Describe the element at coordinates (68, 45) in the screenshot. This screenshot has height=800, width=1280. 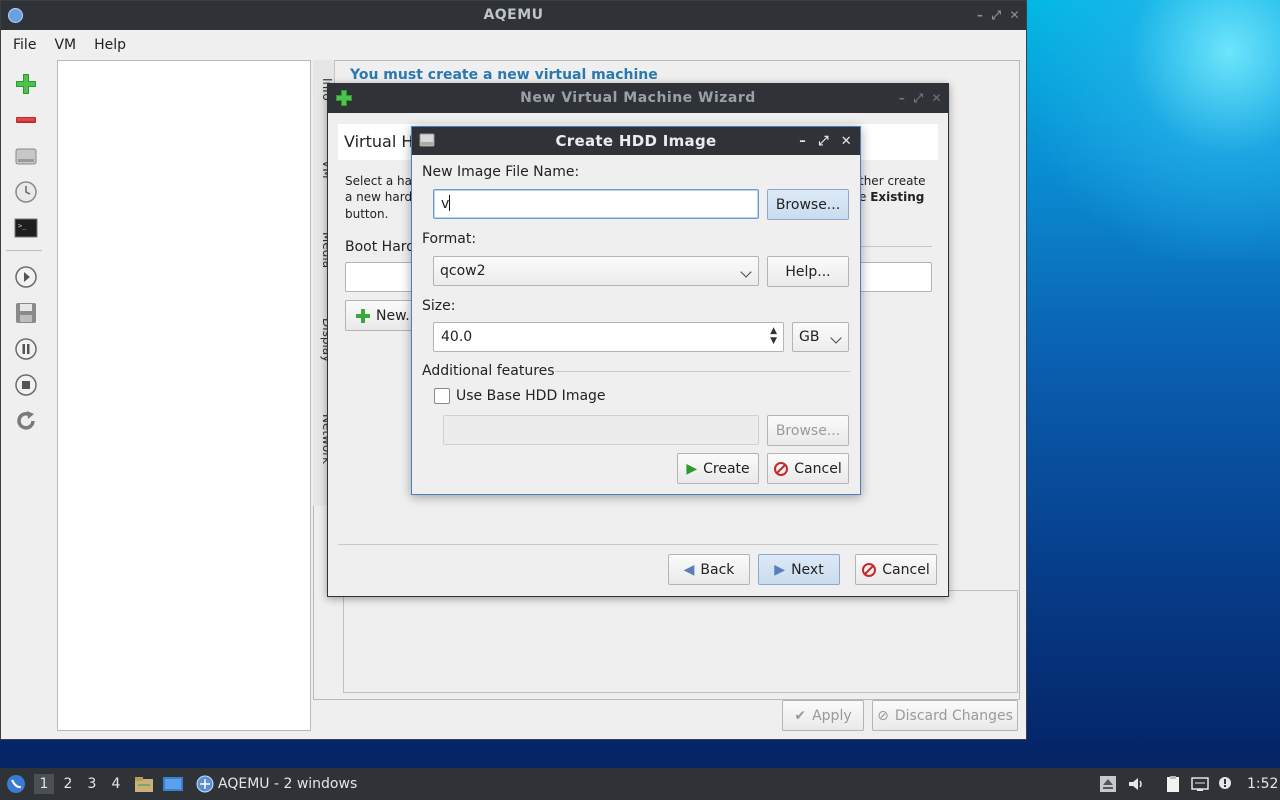
I see `menu-vm: VM` at that location.